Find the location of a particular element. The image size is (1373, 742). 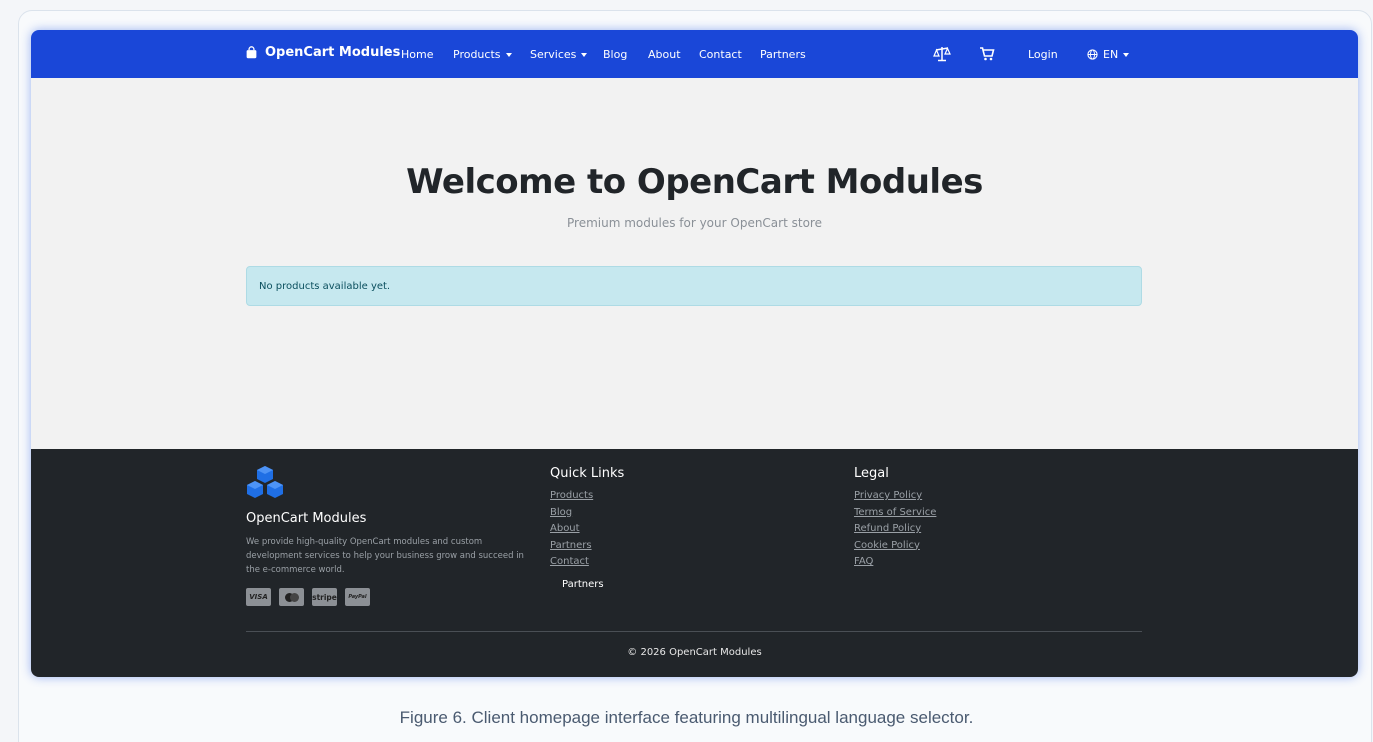

nav-services-dropdown: Services is located at coordinates (559, 54).